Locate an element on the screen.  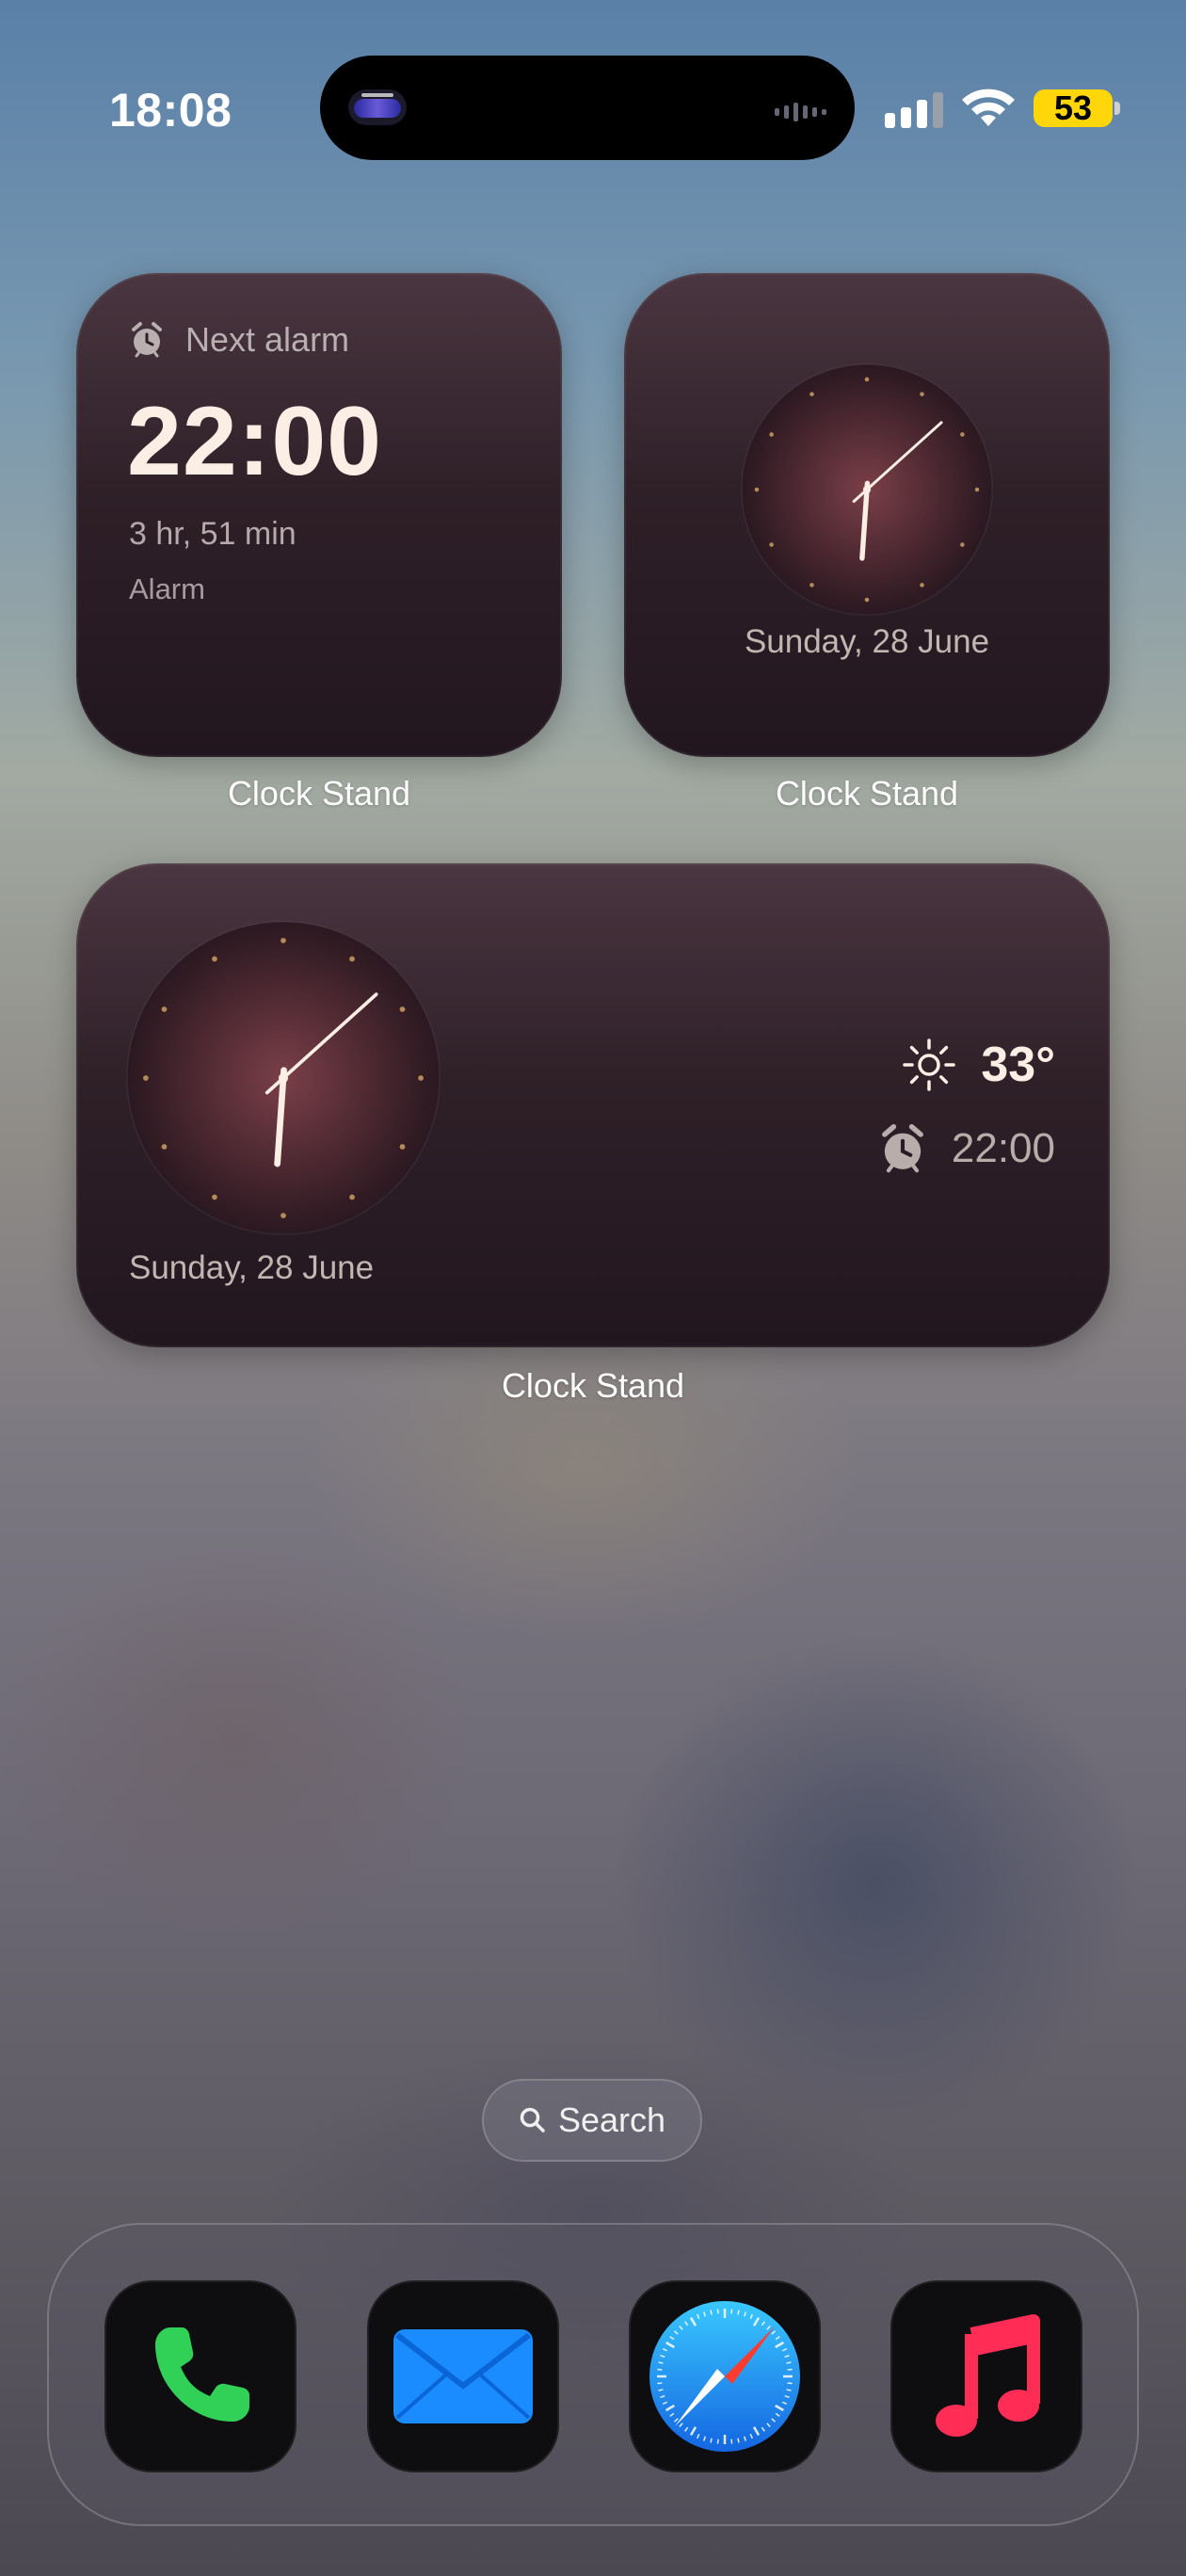
battery-icon: 53 is located at coordinates (1073, 108).